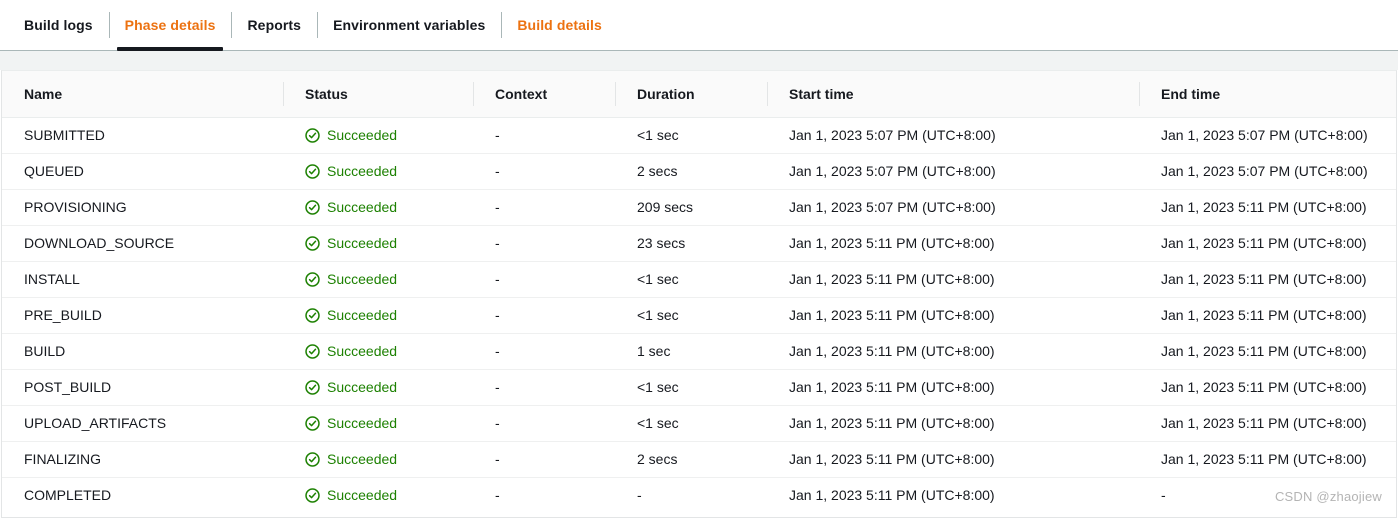 This screenshot has width=1398, height=519. What do you see at coordinates (1267, 94) in the screenshot?
I see `column-header-end-time: End time` at bounding box center [1267, 94].